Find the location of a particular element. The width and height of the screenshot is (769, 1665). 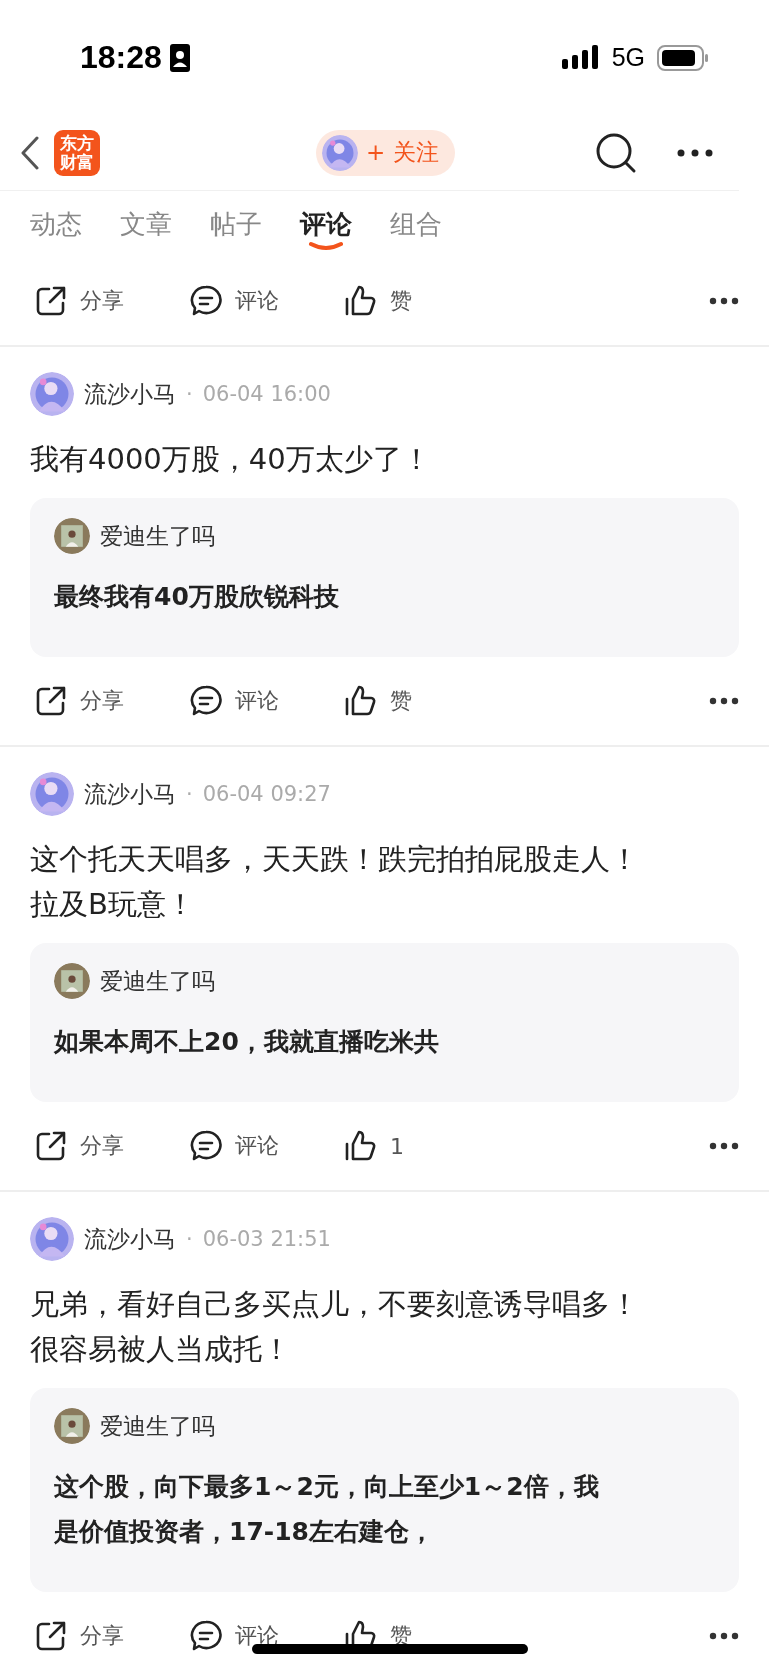

tab: 动态 is located at coordinates (56, 224).